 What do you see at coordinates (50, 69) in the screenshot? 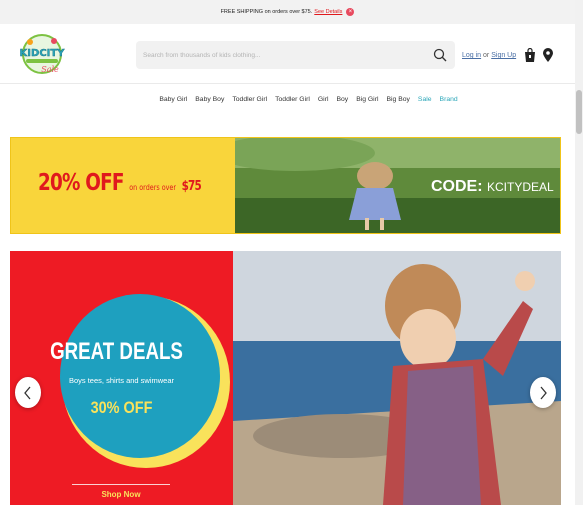
I see `logo-sub: Sale` at bounding box center [50, 69].